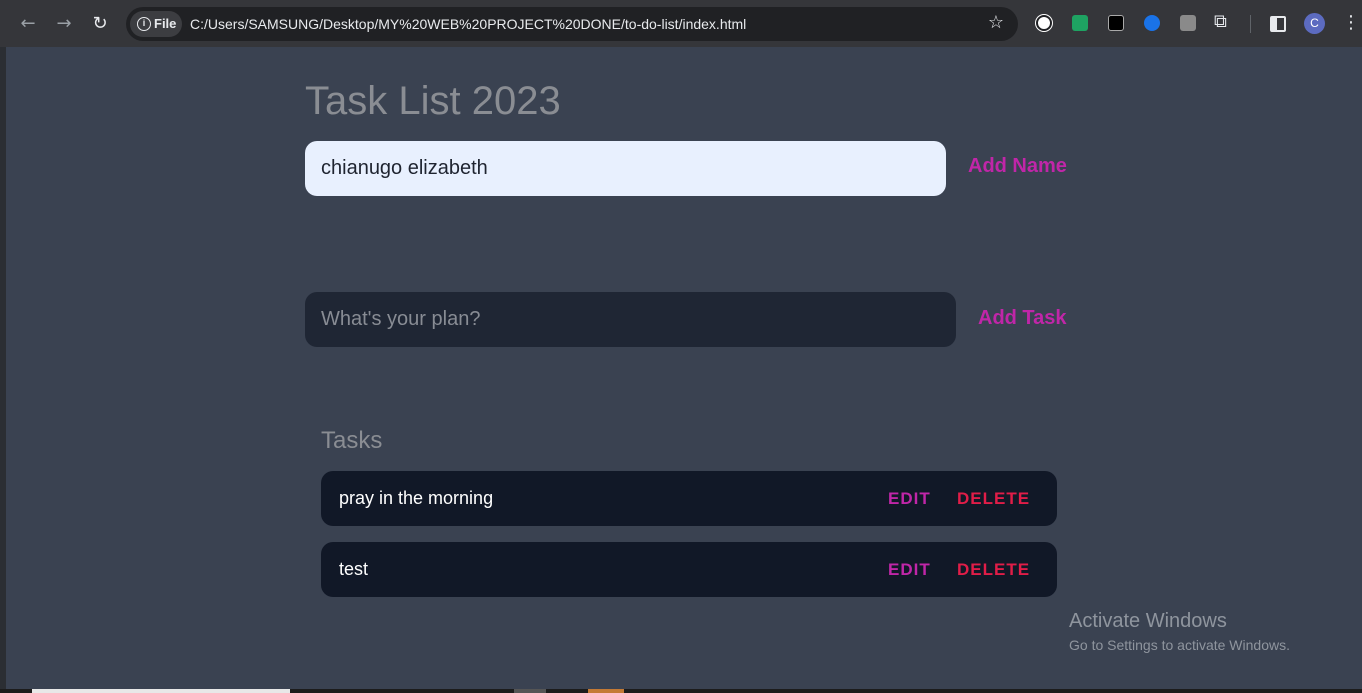 This screenshot has height=693, width=1362. What do you see at coordinates (689, 569) in the screenshot?
I see `task-item: test EDIT DELETE` at bounding box center [689, 569].